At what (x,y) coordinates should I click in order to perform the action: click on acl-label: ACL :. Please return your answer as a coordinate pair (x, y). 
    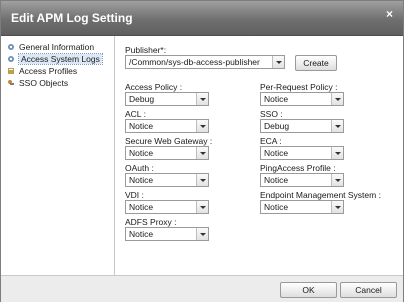
    Looking at the image, I should click on (135, 114).